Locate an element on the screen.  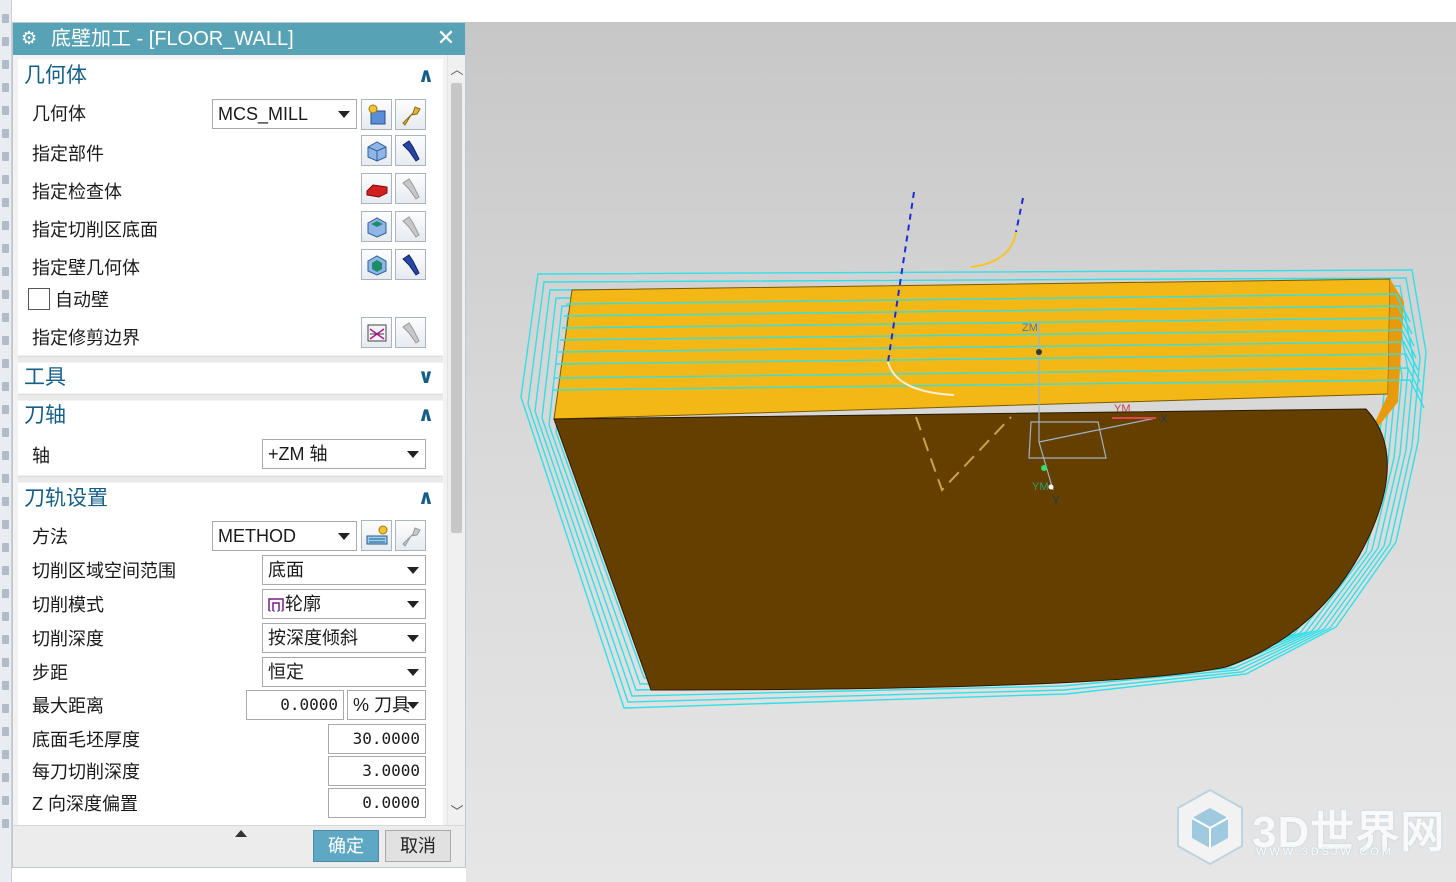
contour-pattern-icon is located at coordinates (276, 605).